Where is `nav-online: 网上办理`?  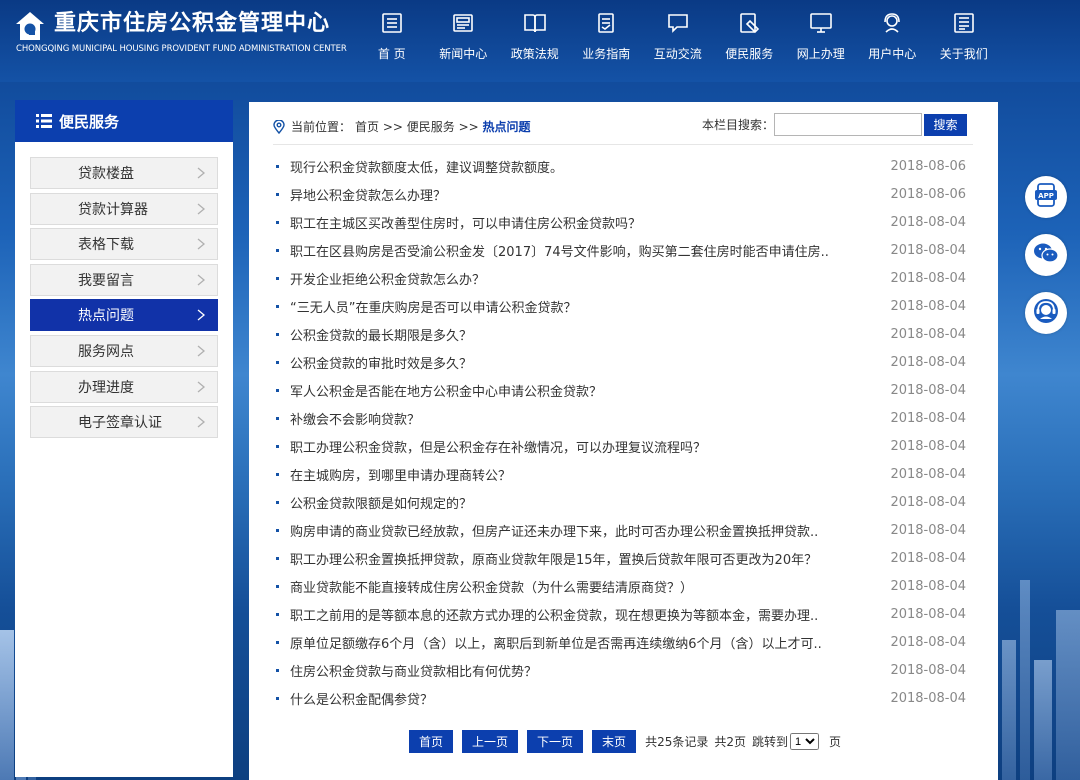
nav-online: 网上办理 is located at coordinates (821, 41).